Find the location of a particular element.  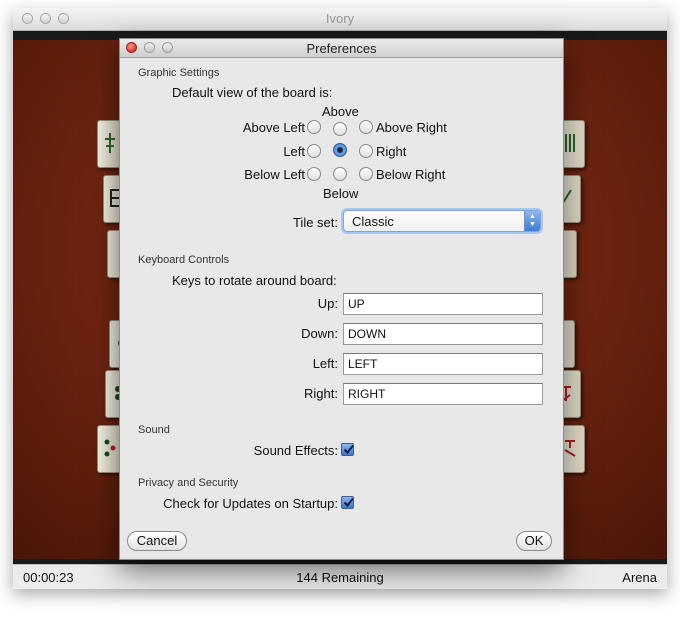

key-left-label: Left: is located at coordinates (325, 363).